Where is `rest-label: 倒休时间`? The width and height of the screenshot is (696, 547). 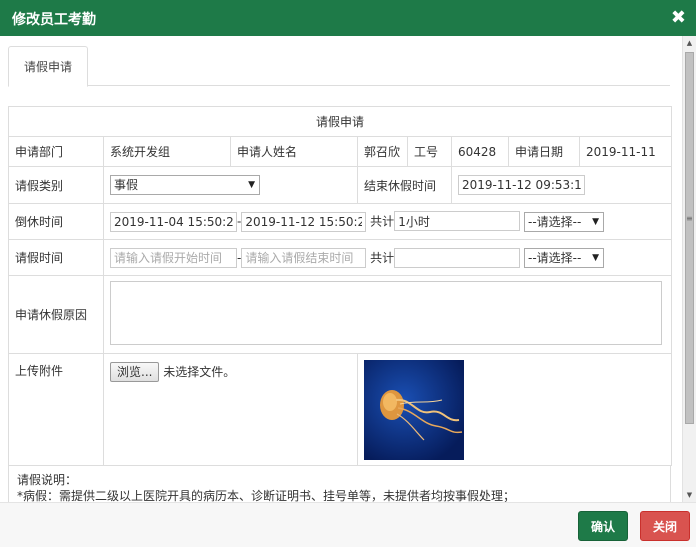
rest-label: 倒休时间 is located at coordinates (56, 221).